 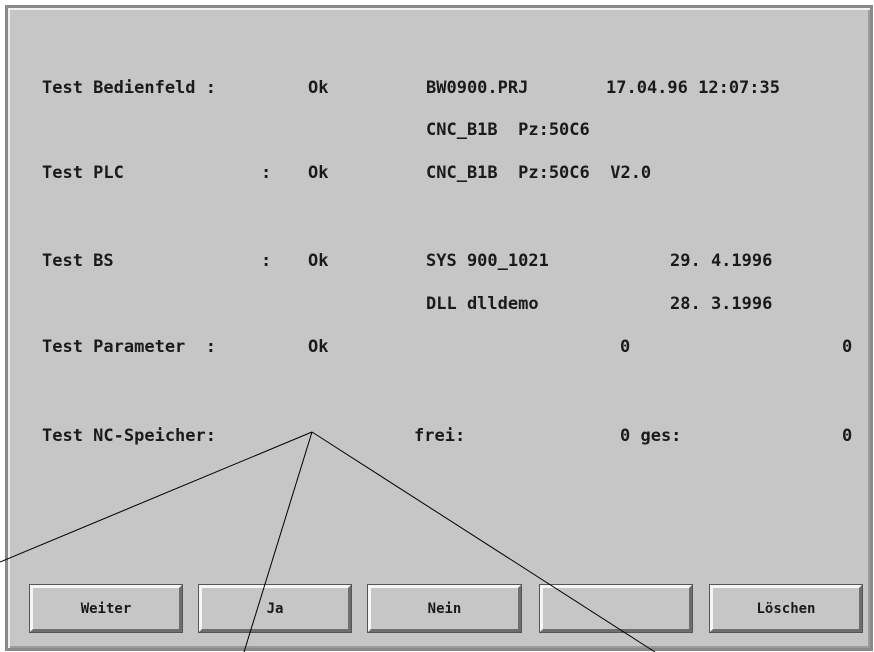 What do you see at coordinates (156, 497) in the screenshot?
I see `callout-line-left` at bounding box center [156, 497].